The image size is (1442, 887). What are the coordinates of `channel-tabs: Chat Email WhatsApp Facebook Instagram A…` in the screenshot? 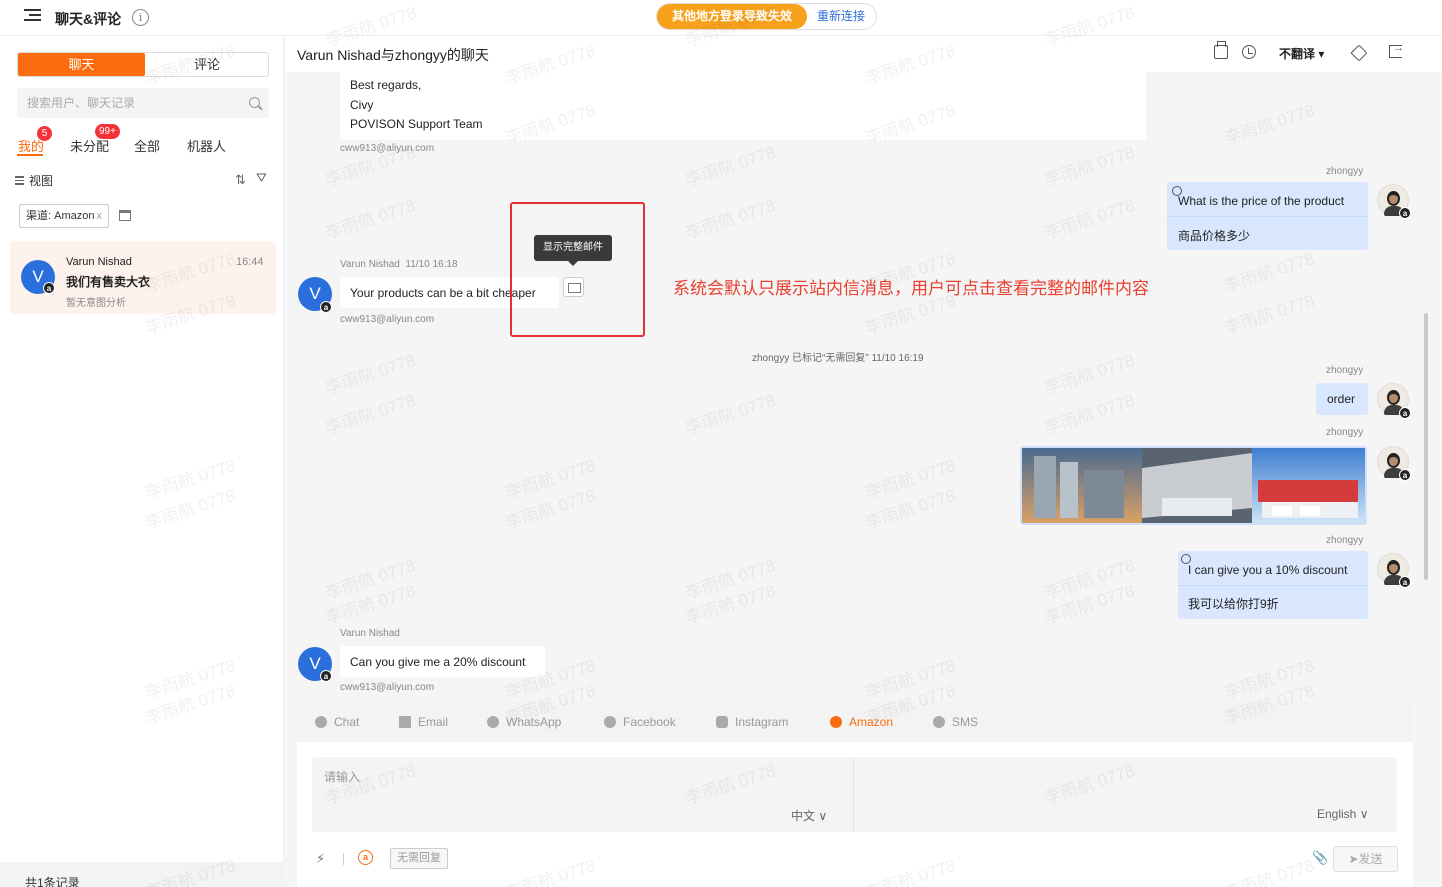 It's located at (855, 722).